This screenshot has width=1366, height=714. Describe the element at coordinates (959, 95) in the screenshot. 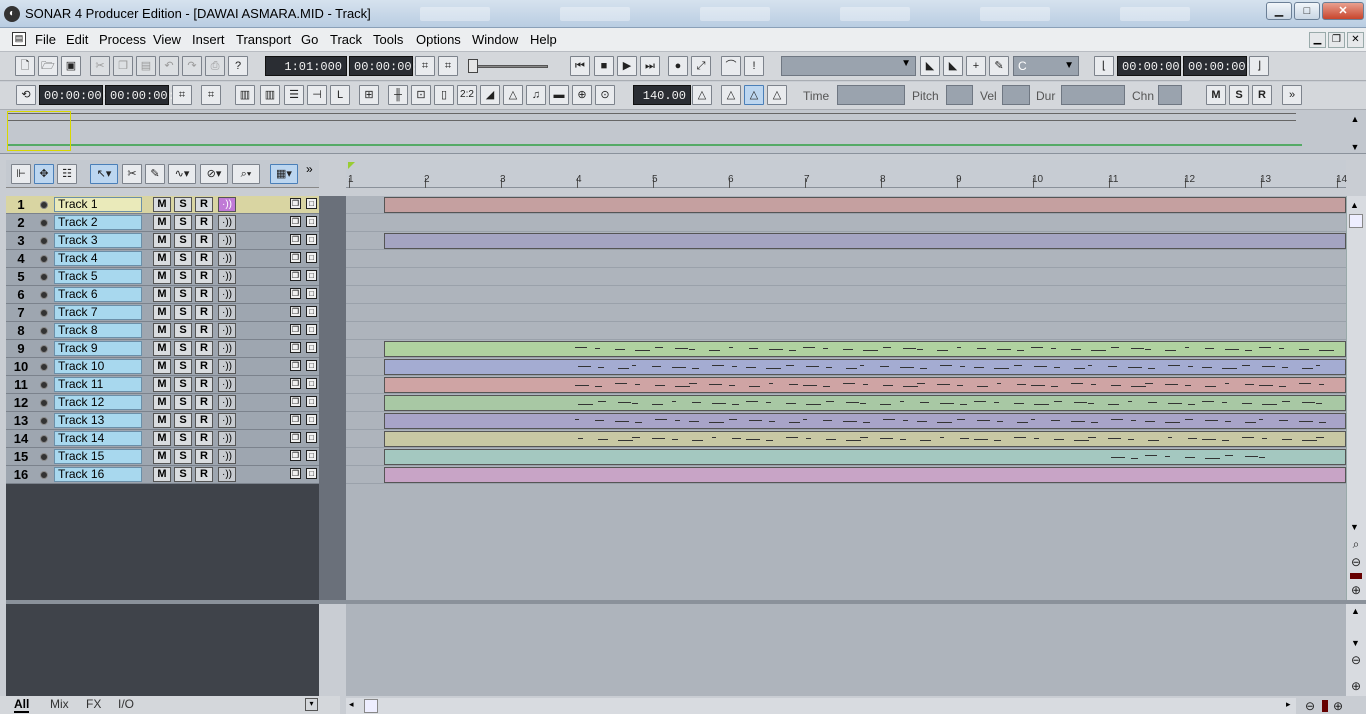

I see `pitch-field` at that location.